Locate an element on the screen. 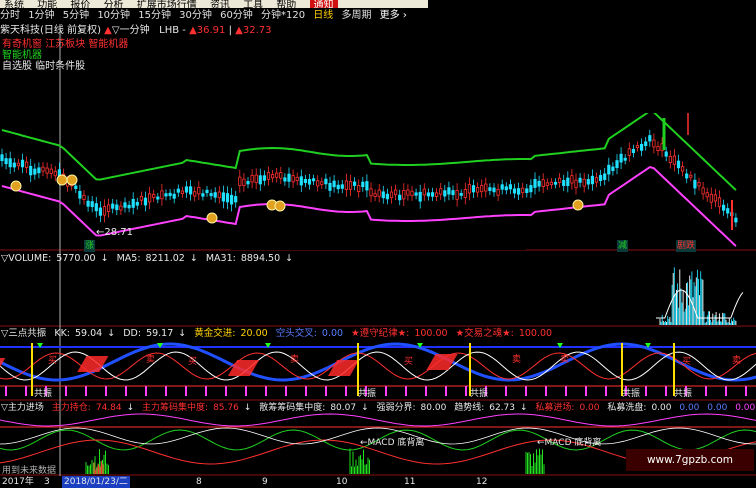 The image size is (756, 488). time-label: 8 is located at coordinates (199, 482).